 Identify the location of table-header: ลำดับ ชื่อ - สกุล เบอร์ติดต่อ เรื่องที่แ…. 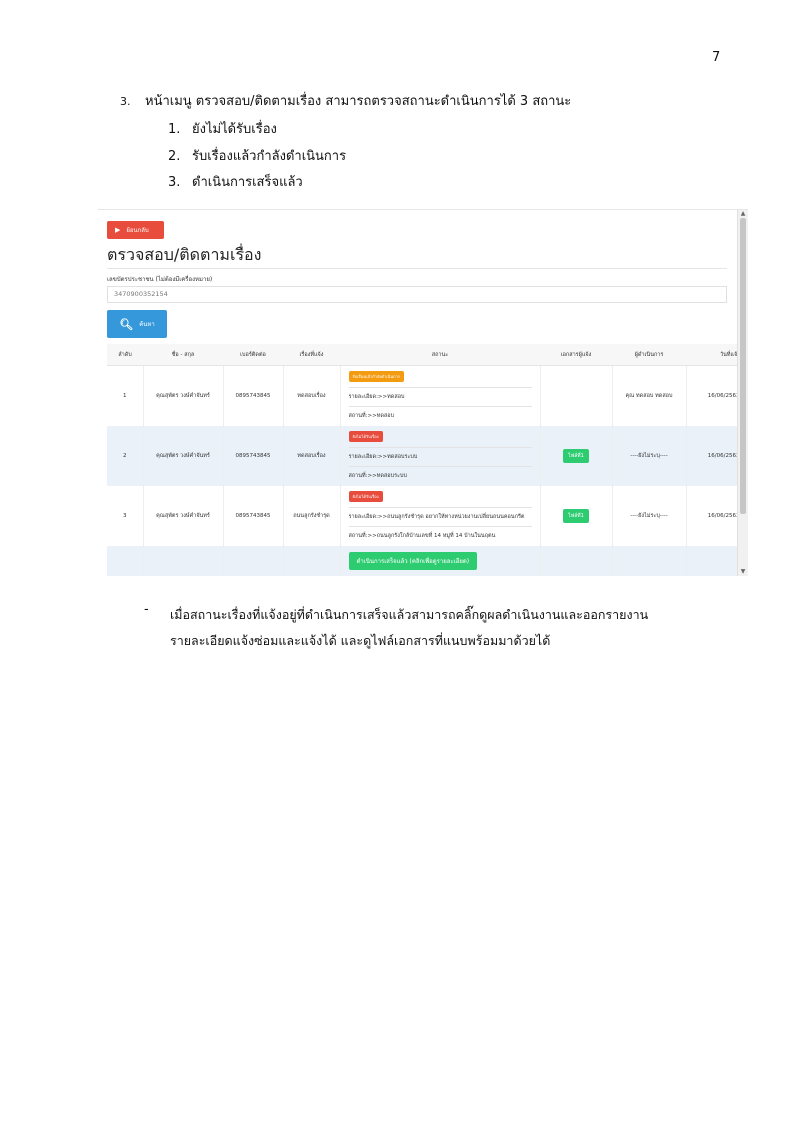
(424, 355).